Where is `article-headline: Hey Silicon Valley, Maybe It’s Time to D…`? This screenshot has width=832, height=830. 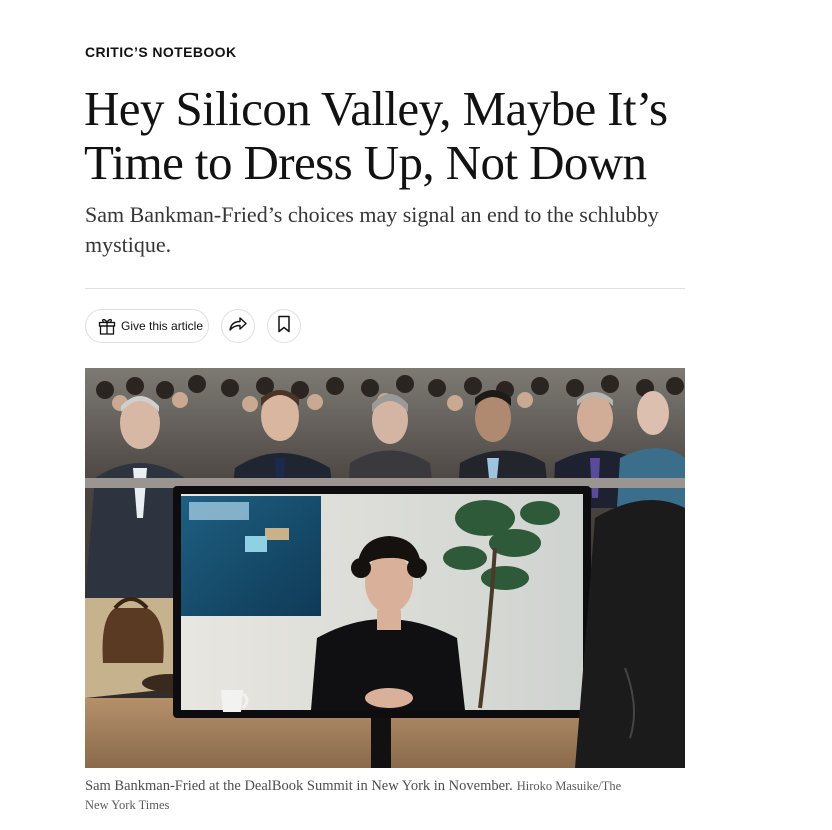 article-headline: Hey Silicon Valley, Maybe It’s Time to D… is located at coordinates (376, 135).